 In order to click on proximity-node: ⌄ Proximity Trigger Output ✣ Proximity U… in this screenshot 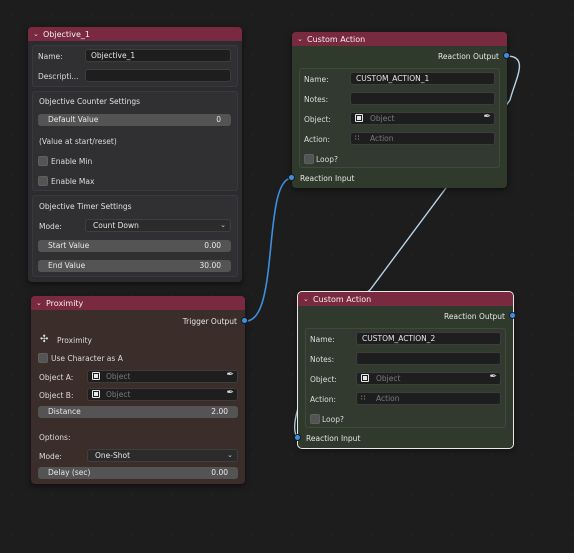, I will do `click(139, 390)`.